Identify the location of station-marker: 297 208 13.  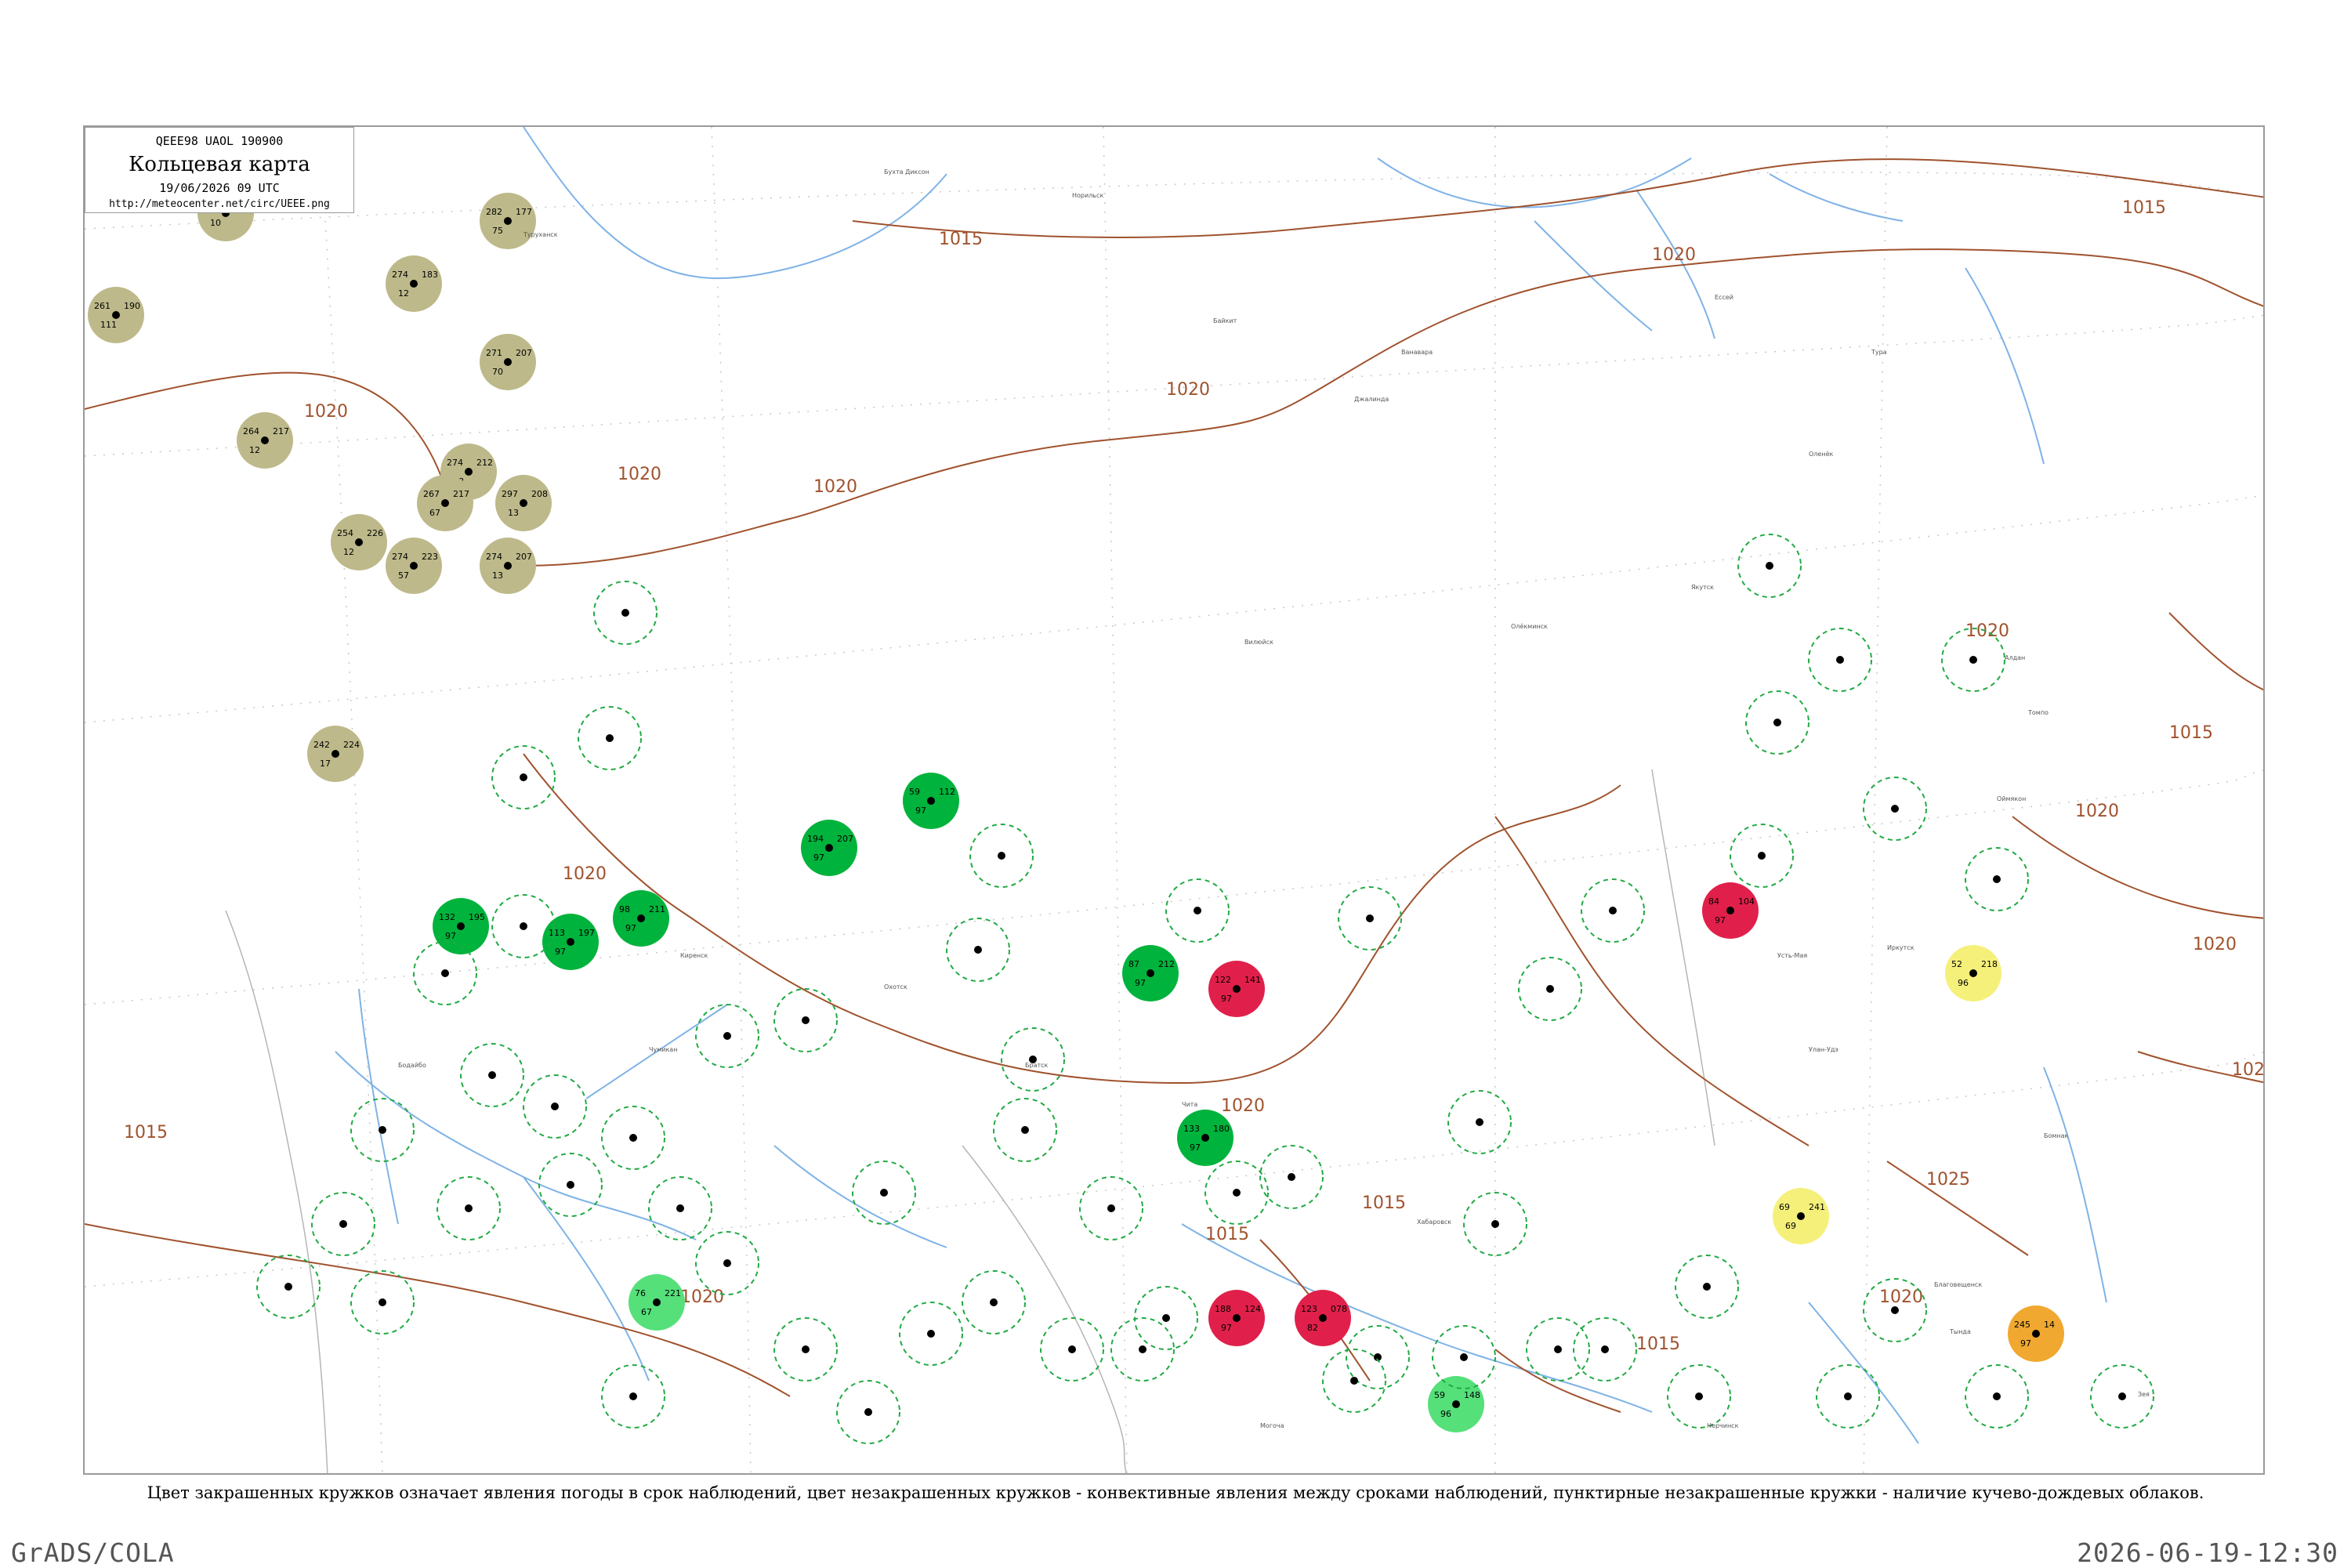
(523, 503).